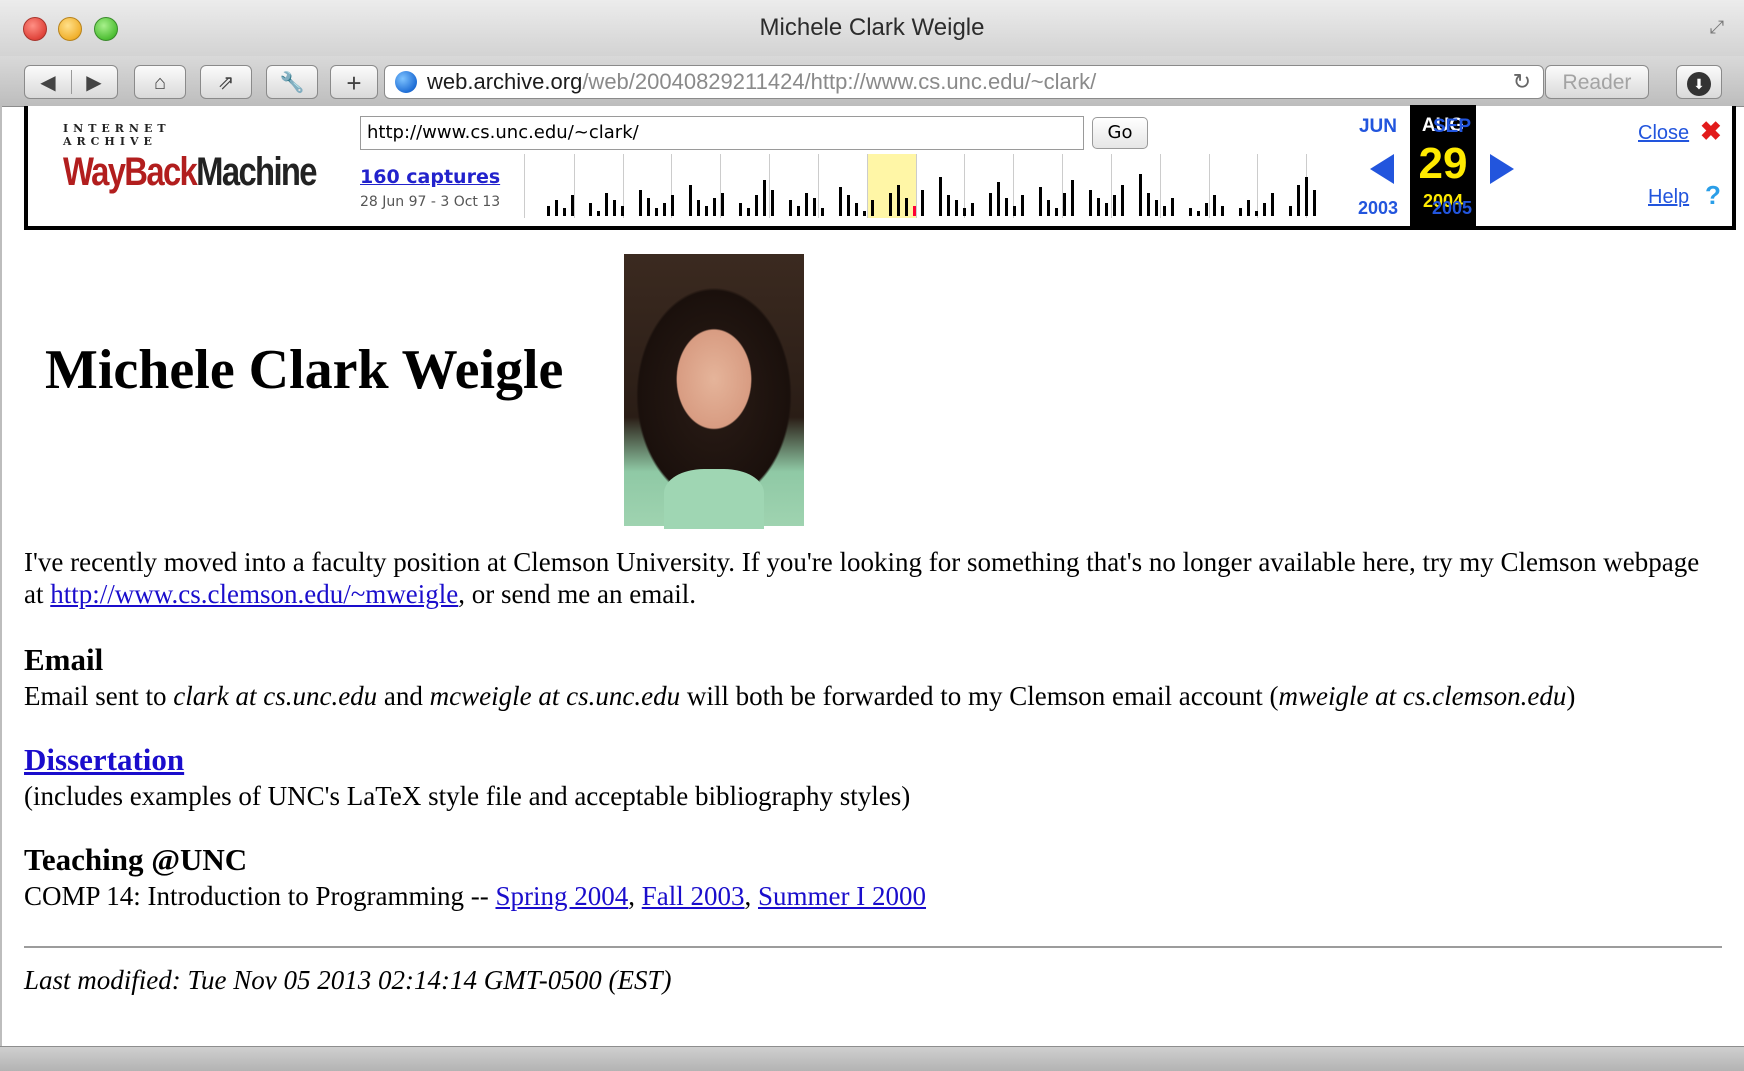  I want to click on forward-button: ▶, so click(94, 83).